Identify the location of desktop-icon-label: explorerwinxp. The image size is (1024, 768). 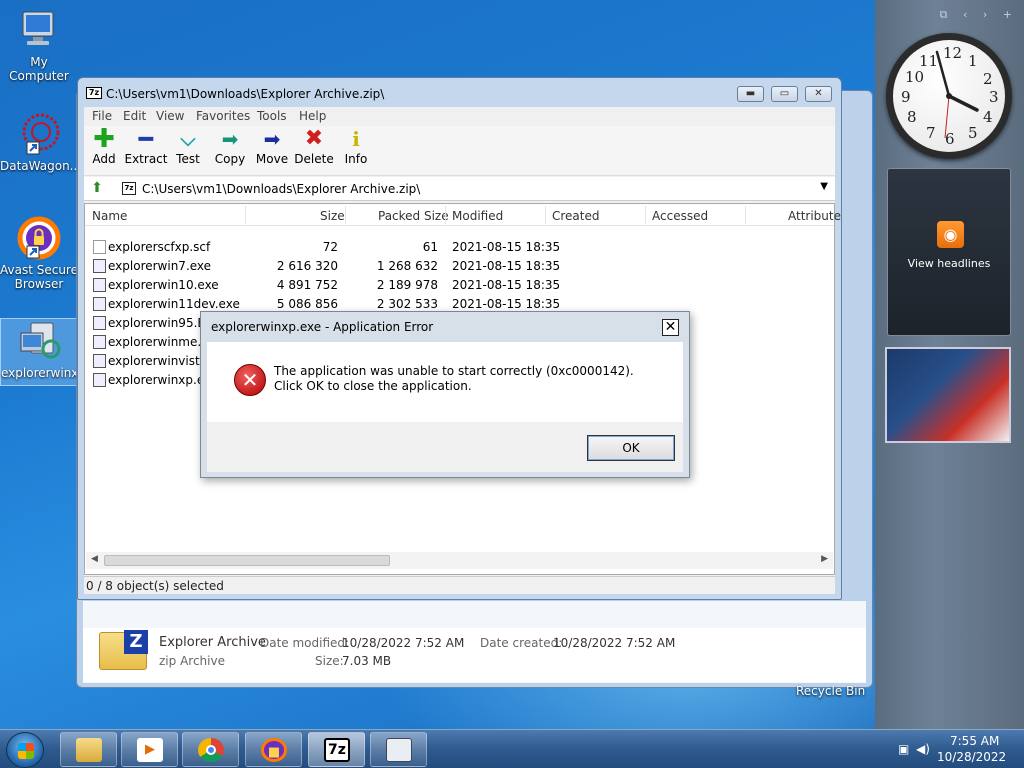
(44, 373).